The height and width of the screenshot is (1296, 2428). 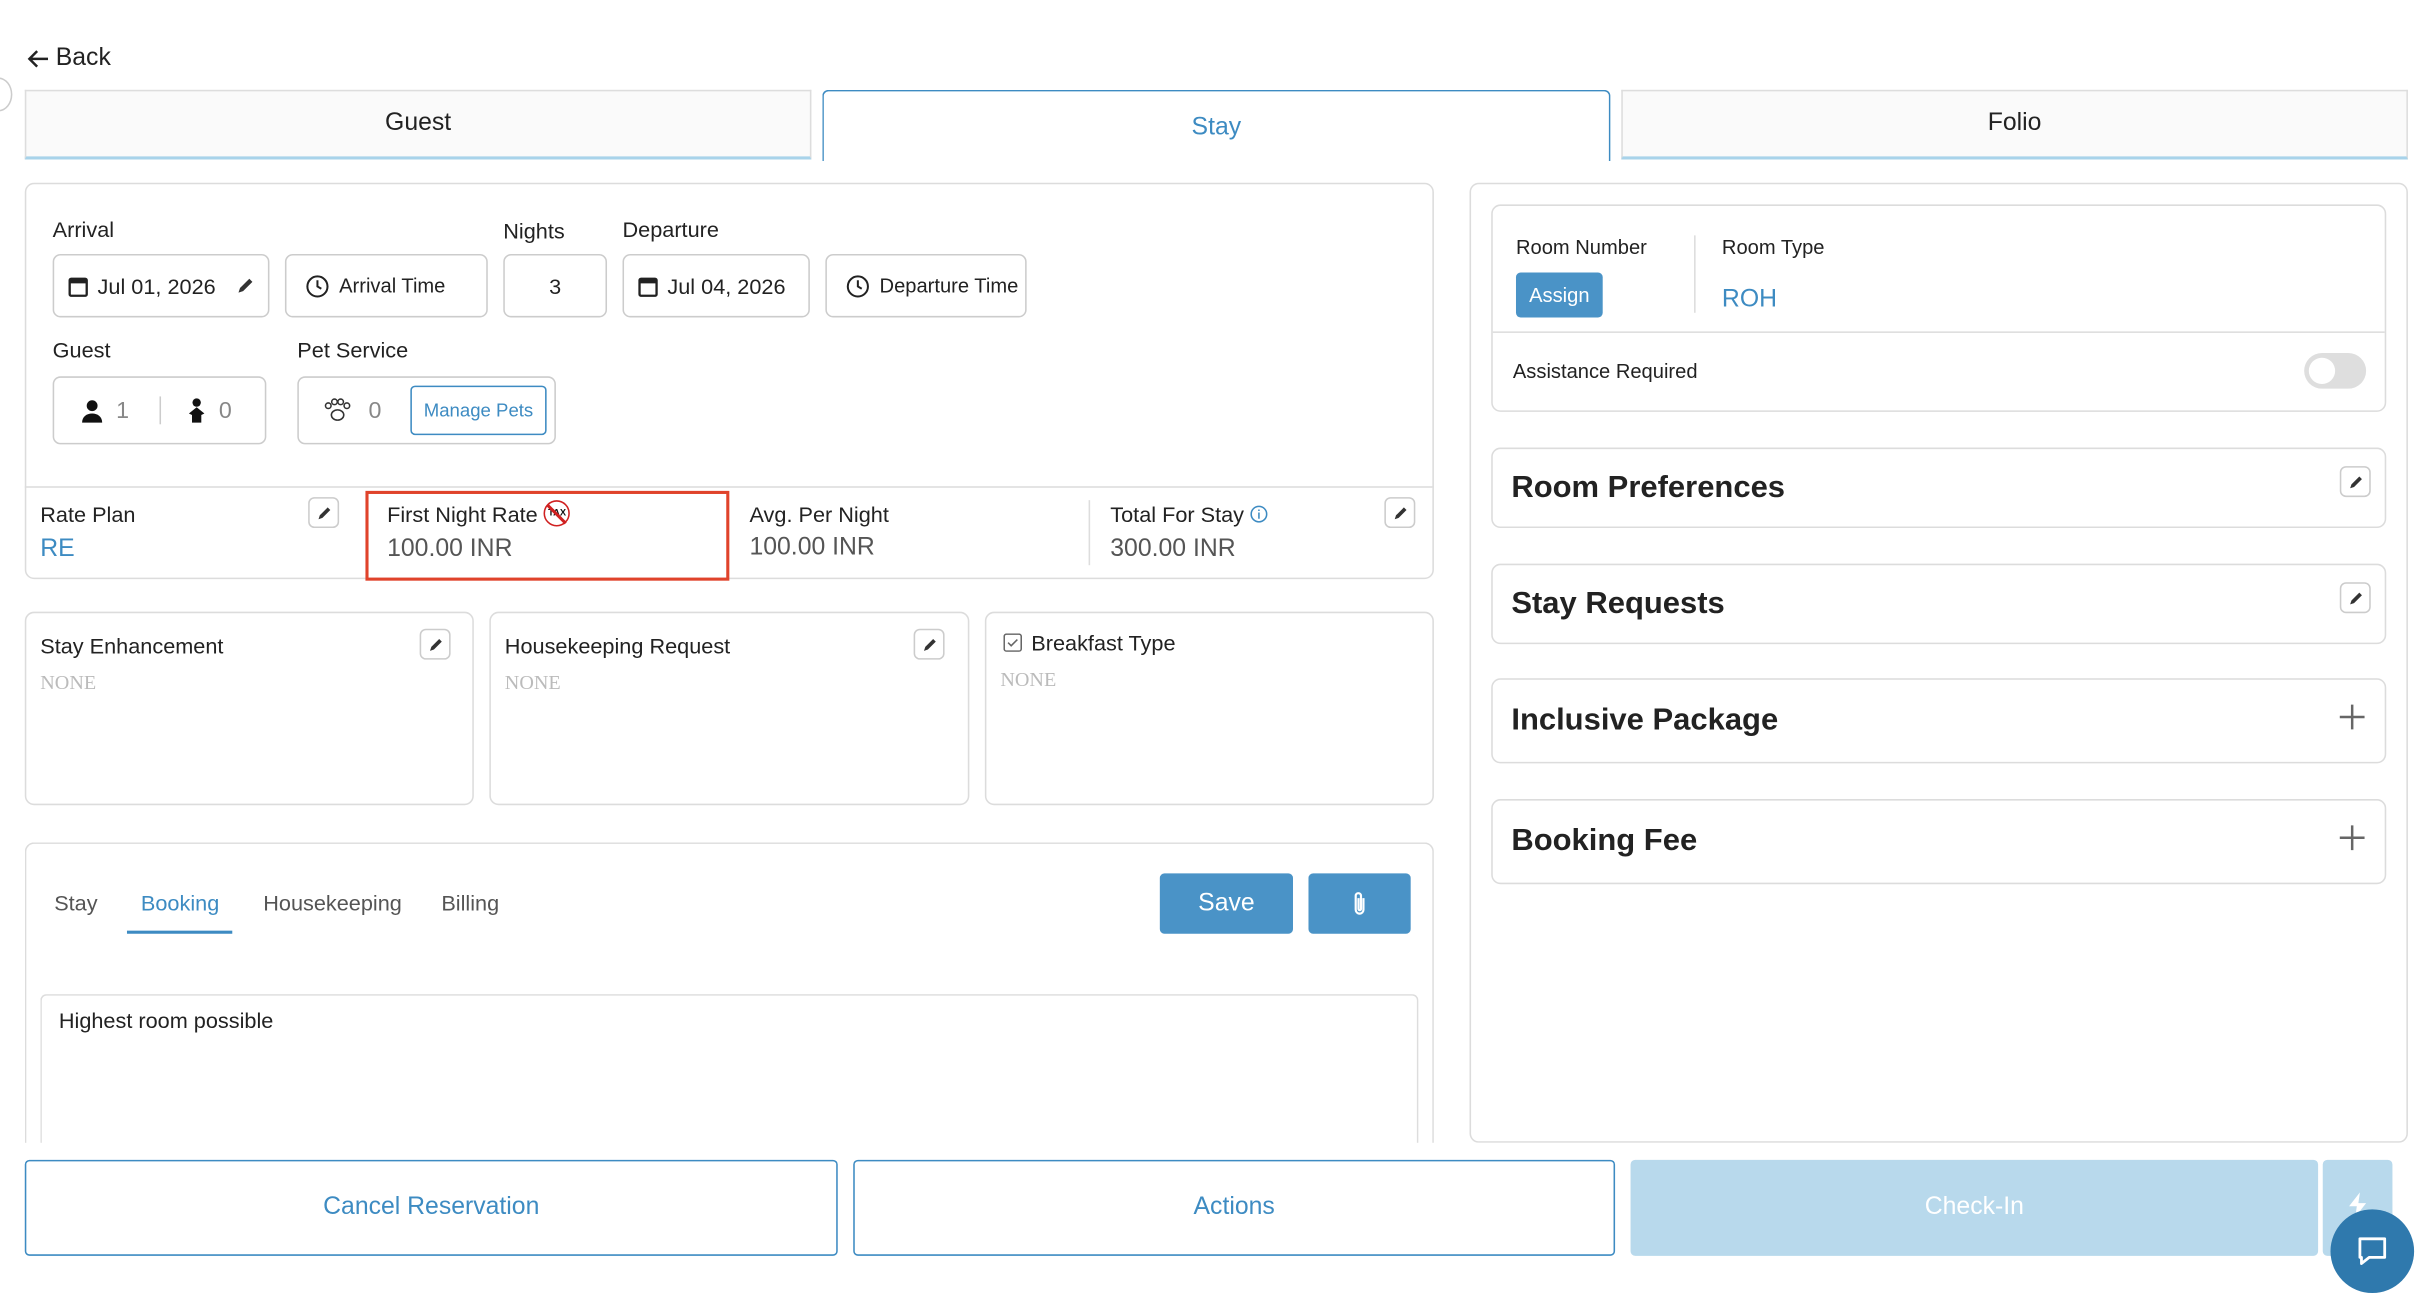 I want to click on sidebar-toggle, so click(x=6, y=94).